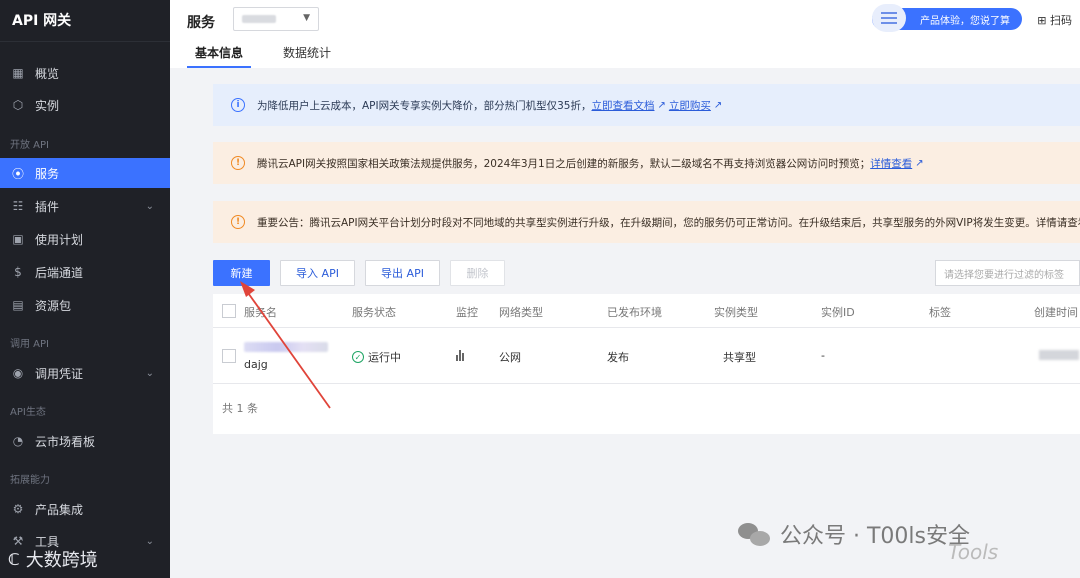 This screenshot has width=1080, height=578. What do you see at coordinates (29, 145) in the screenshot?
I see `section-open-api: 开放 API` at bounding box center [29, 145].